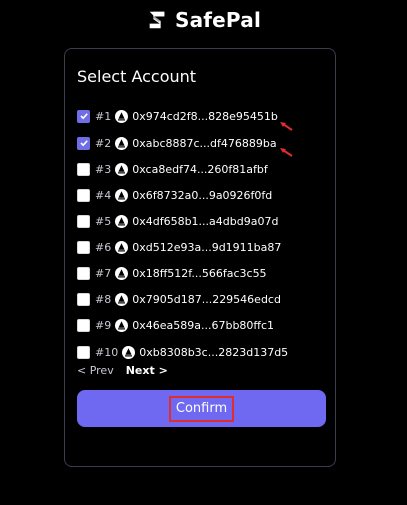  I want to click on account-row: #7 0x18ff512f...566fac3c55, so click(172, 273).